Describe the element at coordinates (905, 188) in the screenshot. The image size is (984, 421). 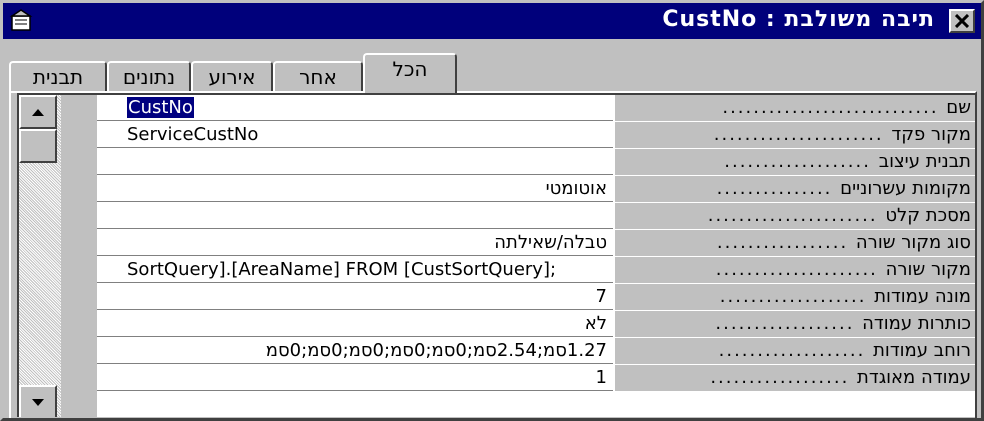
I see `property-label-text: מקומות עשרוניים` at that location.